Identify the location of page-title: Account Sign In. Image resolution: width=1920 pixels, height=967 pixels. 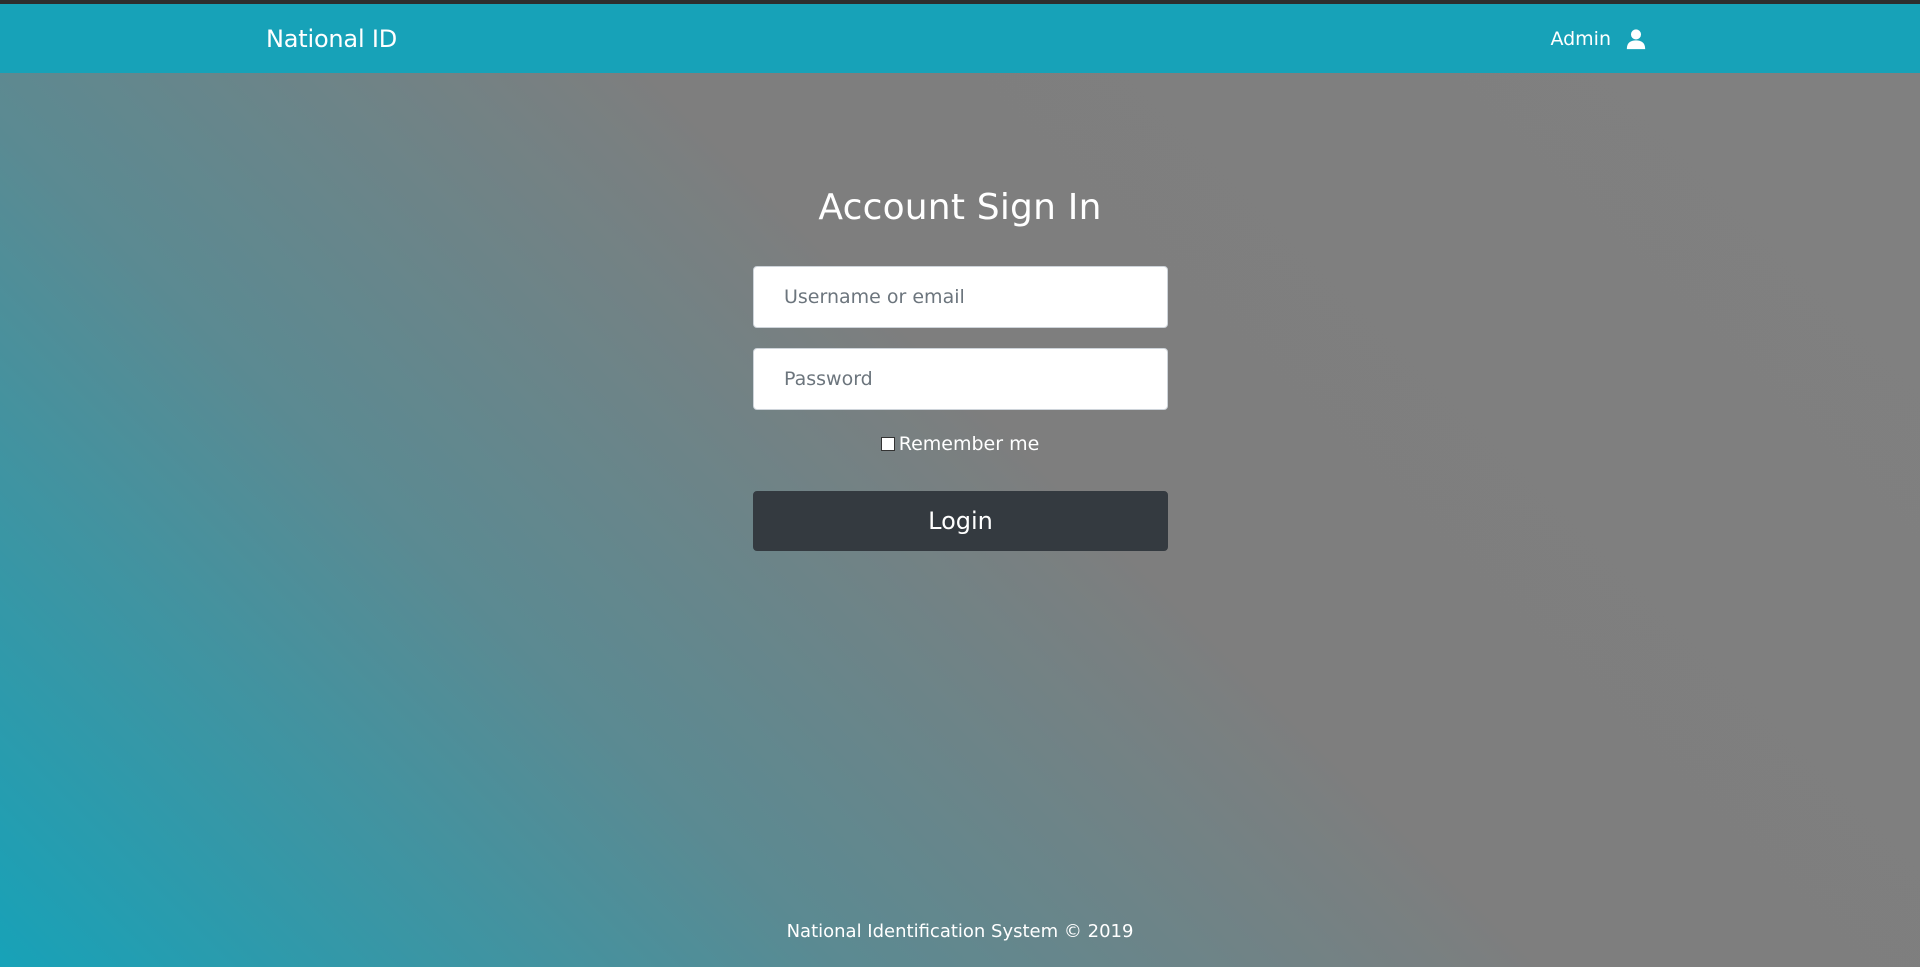
(960, 208).